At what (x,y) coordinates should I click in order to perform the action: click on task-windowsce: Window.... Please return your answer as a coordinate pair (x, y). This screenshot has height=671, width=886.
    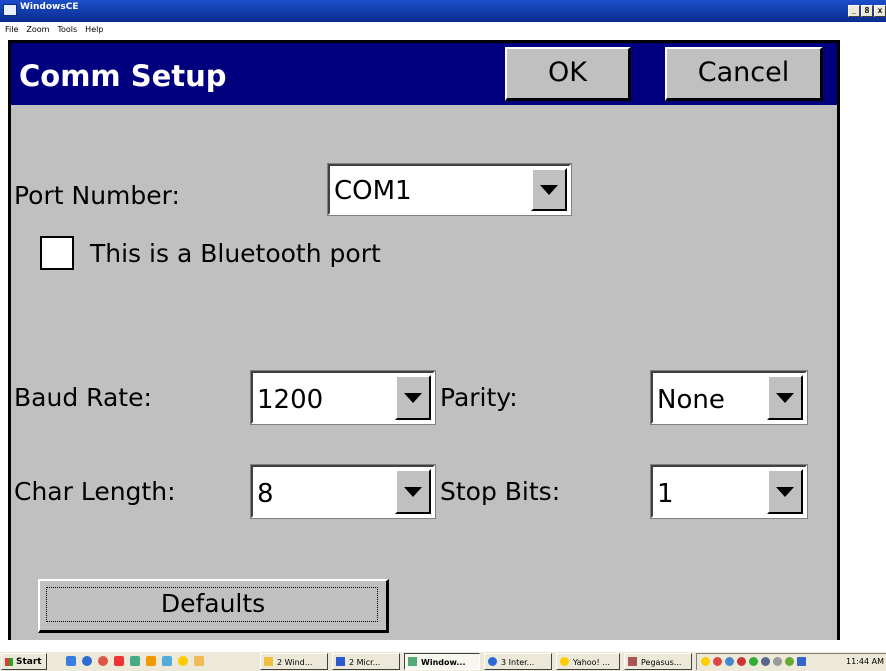
    Looking at the image, I should click on (442, 661).